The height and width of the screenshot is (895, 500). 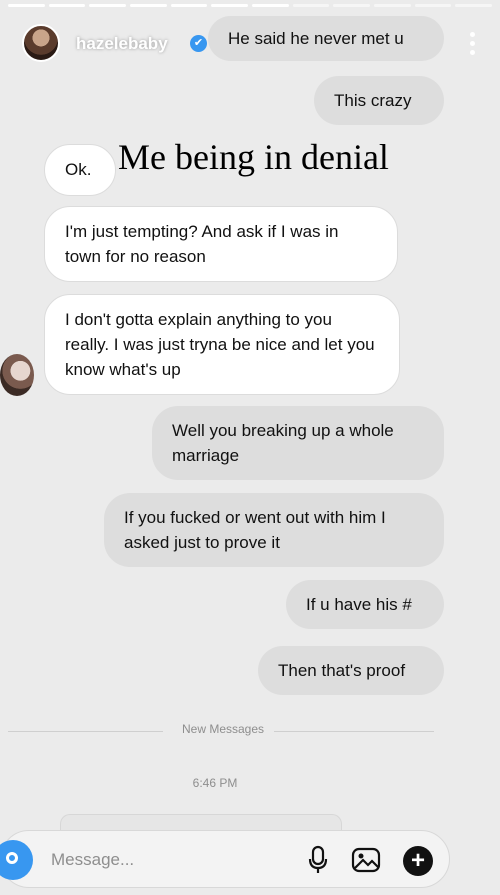 What do you see at coordinates (80, 170) in the screenshot?
I see `message-bubble: Ok.` at bounding box center [80, 170].